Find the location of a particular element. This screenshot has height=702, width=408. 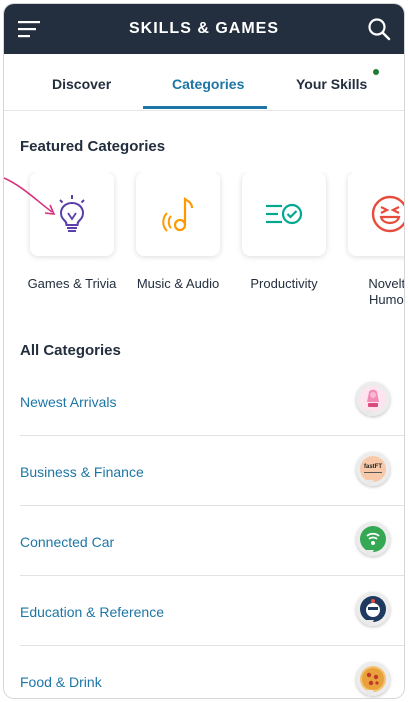

annotation-arrow-icon is located at coordinates (30, 196).